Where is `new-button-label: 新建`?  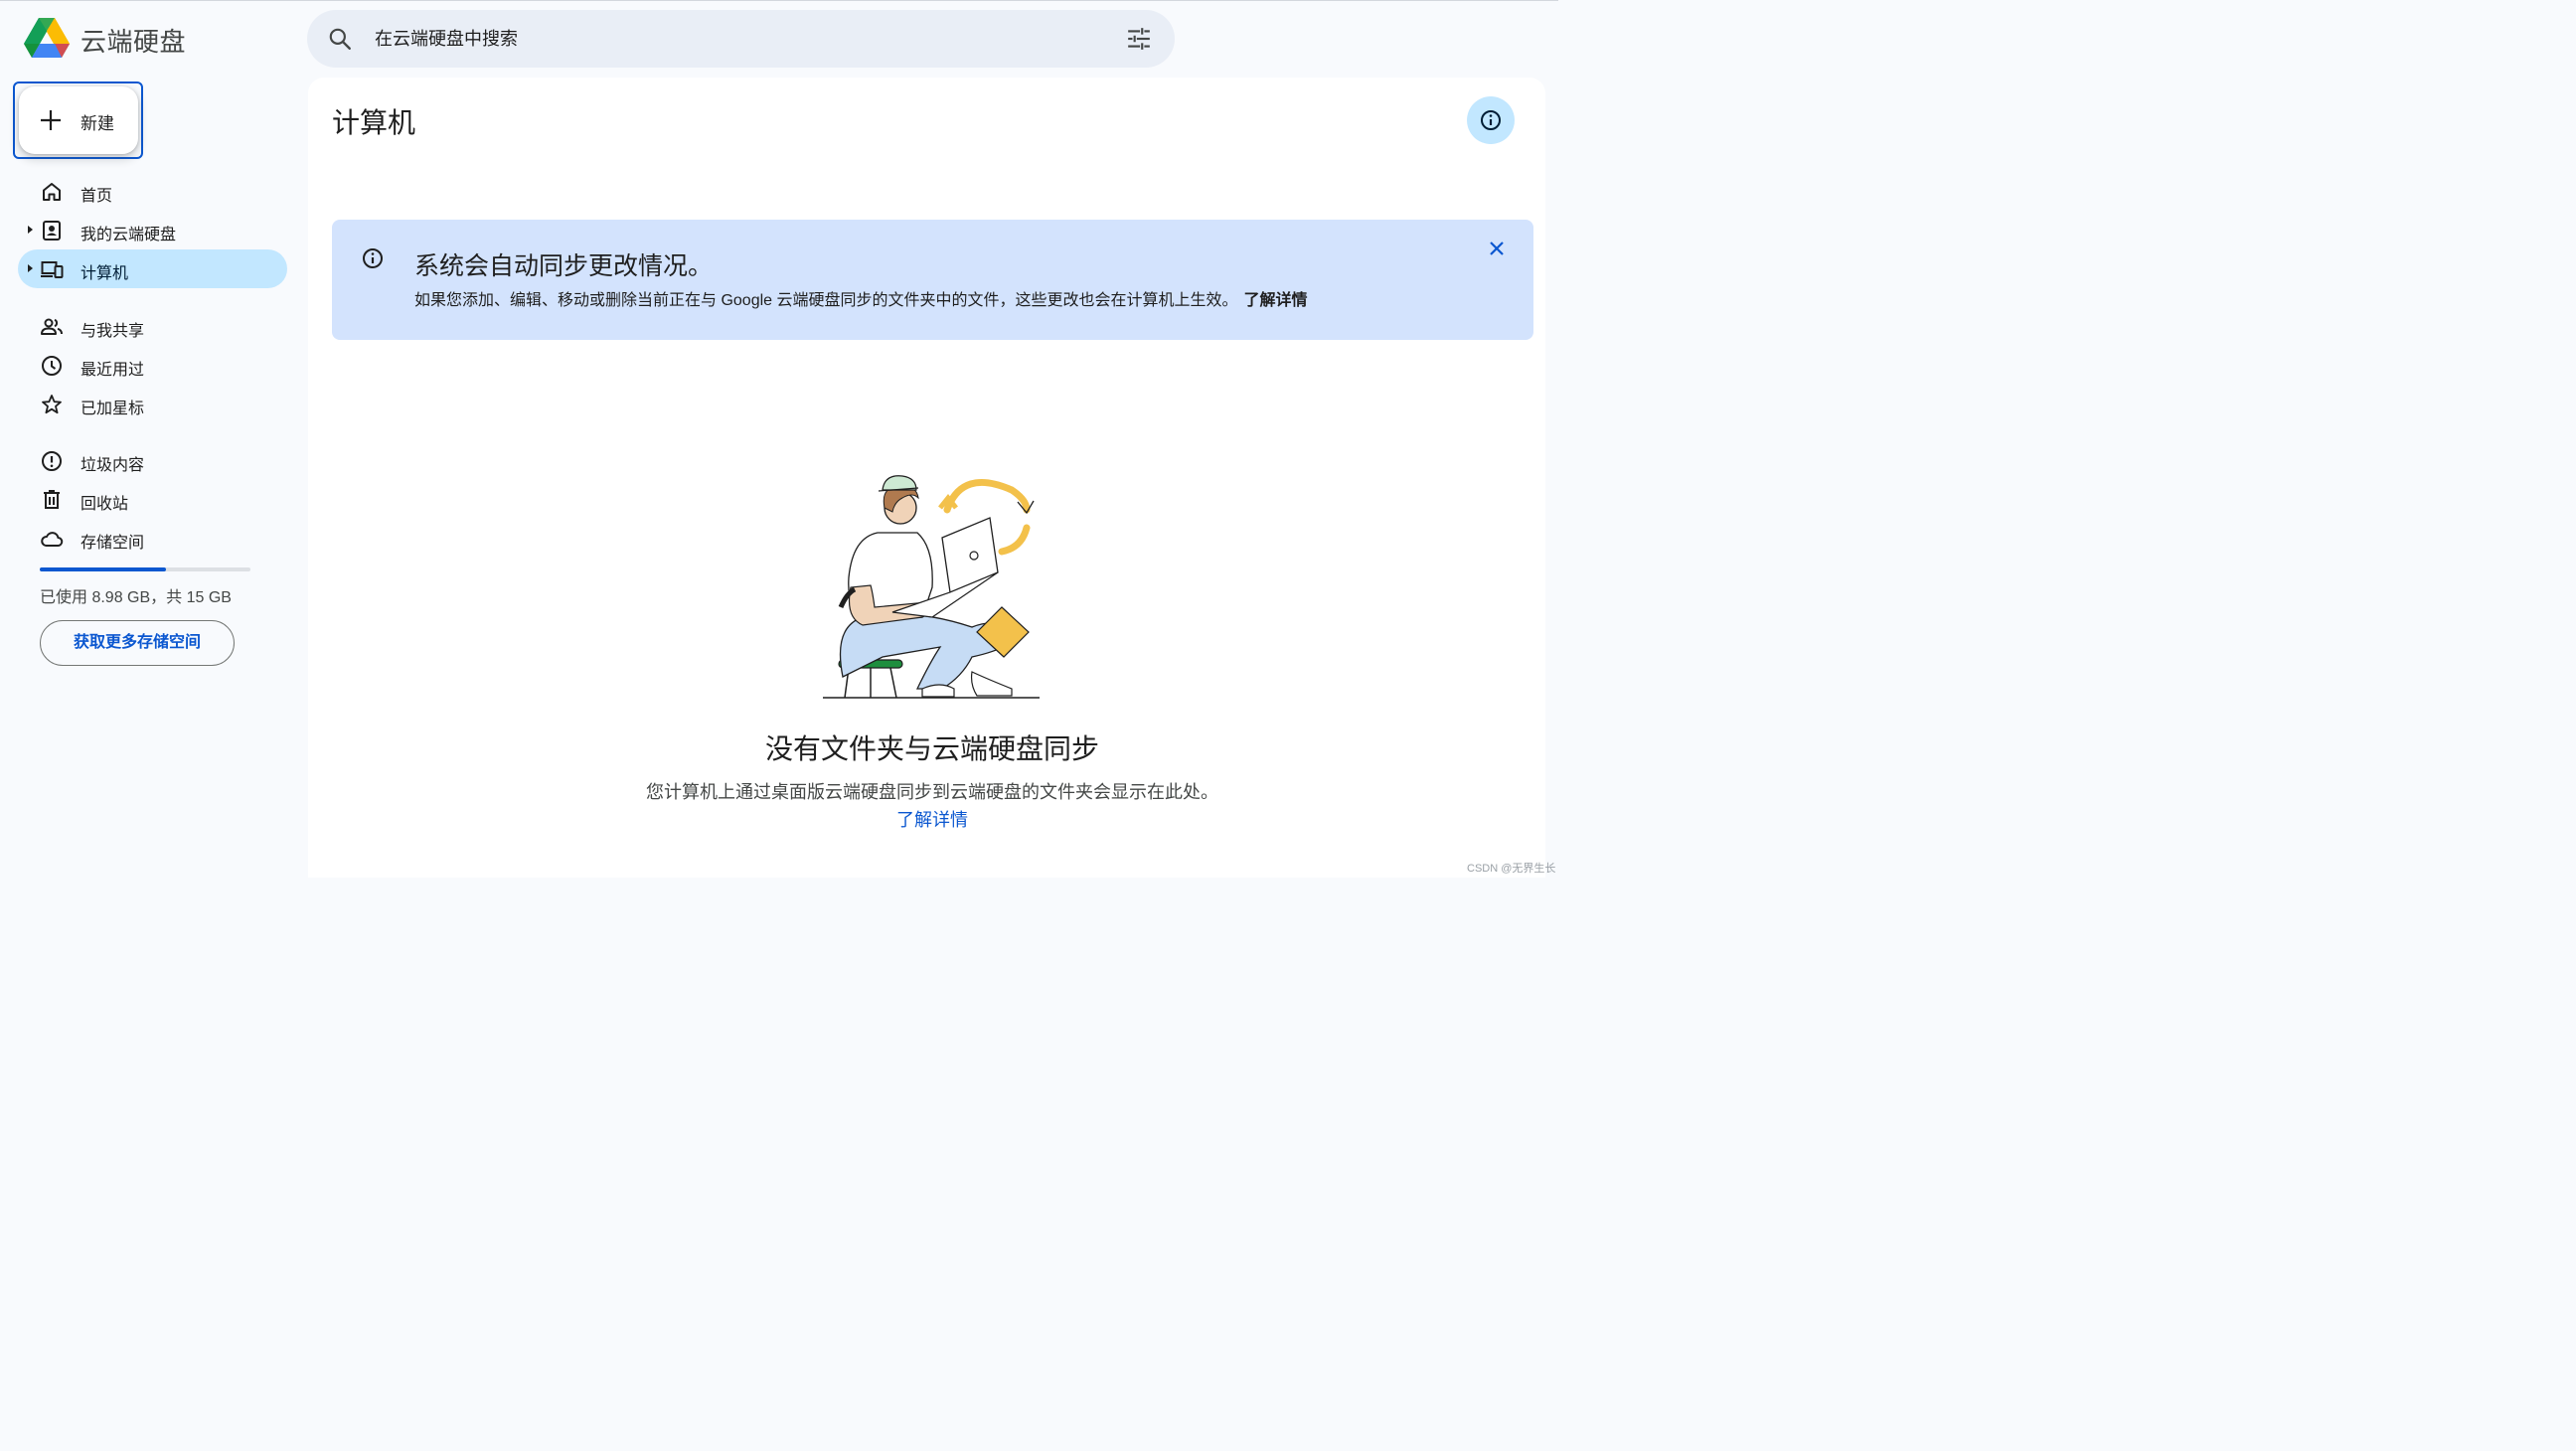
new-button-label: 新建 is located at coordinates (97, 123).